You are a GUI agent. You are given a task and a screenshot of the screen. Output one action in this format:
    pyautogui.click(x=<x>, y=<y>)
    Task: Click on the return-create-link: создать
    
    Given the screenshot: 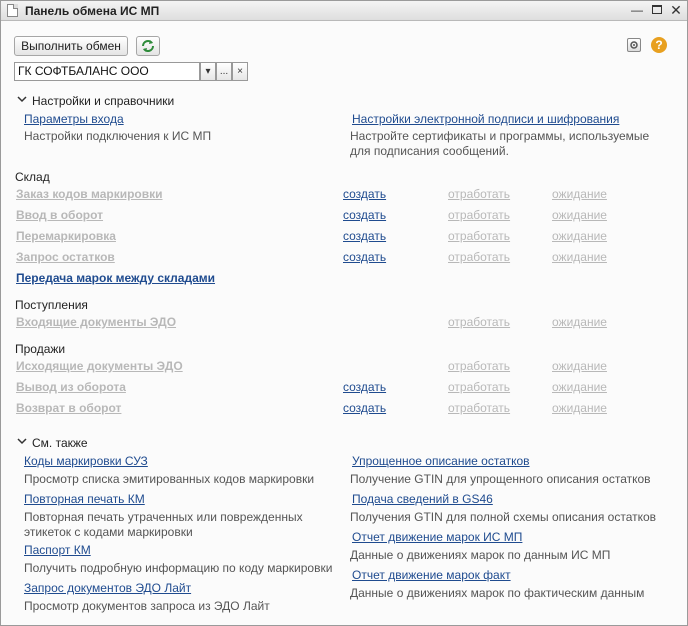 What is the action you would take?
    pyautogui.click(x=364, y=408)
    